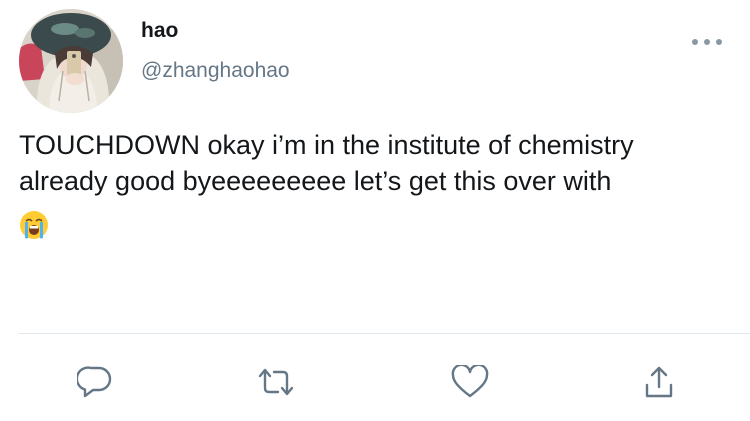  What do you see at coordinates (34, 225) in the screenshot?
I see `loudly-crying-face-icon` at bounding box center [34, 225].